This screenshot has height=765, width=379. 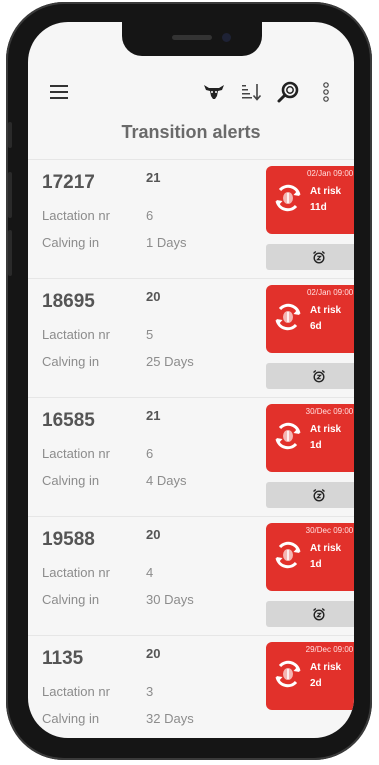 What do you see at coordinates (316, 683) in the screenshot?
I see `alert-days: 2d` at bounding box center [316, 683].